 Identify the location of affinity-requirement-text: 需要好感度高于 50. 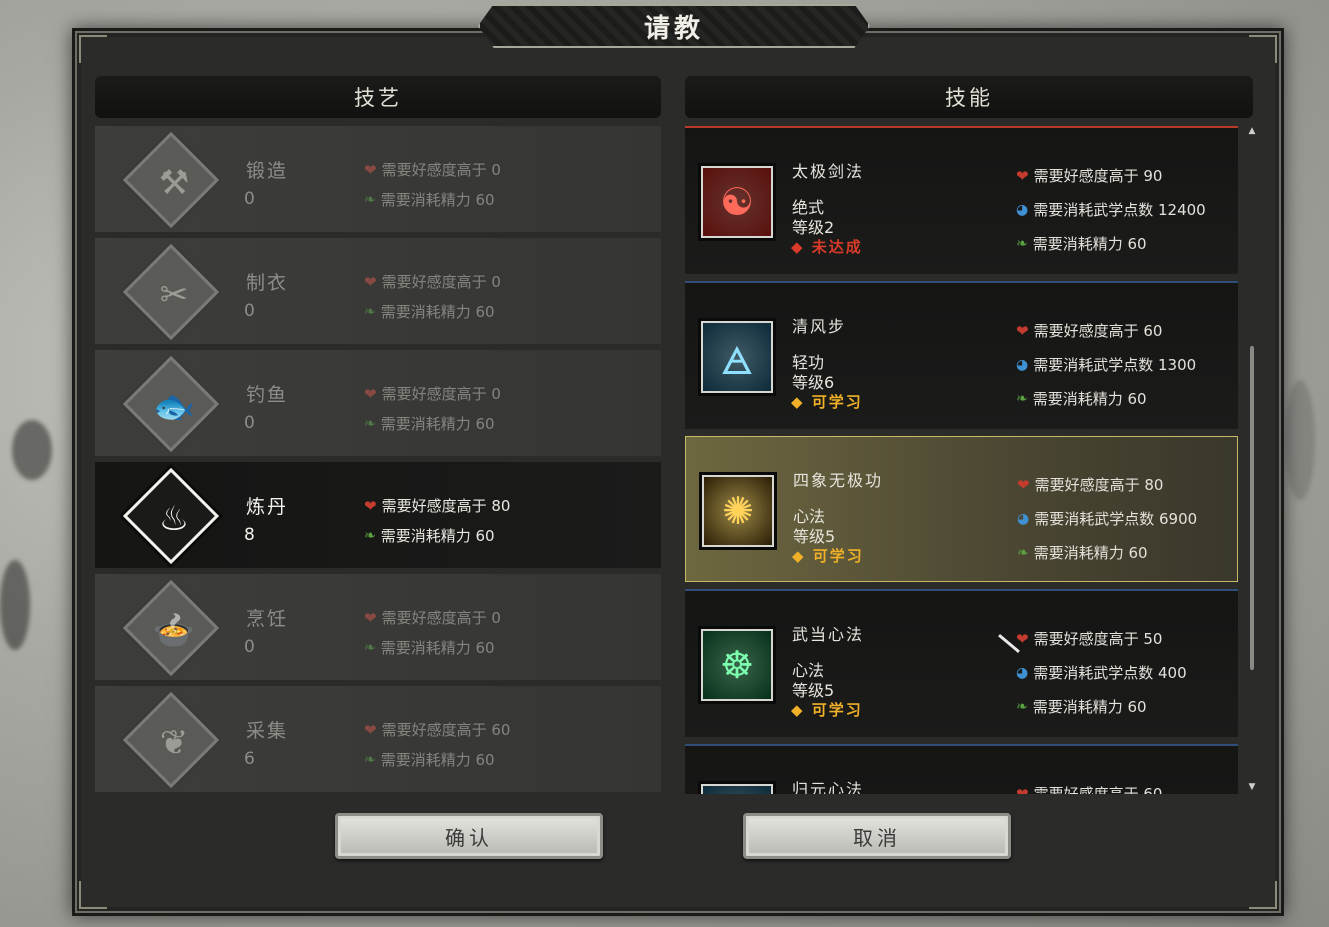
(1098, 639).